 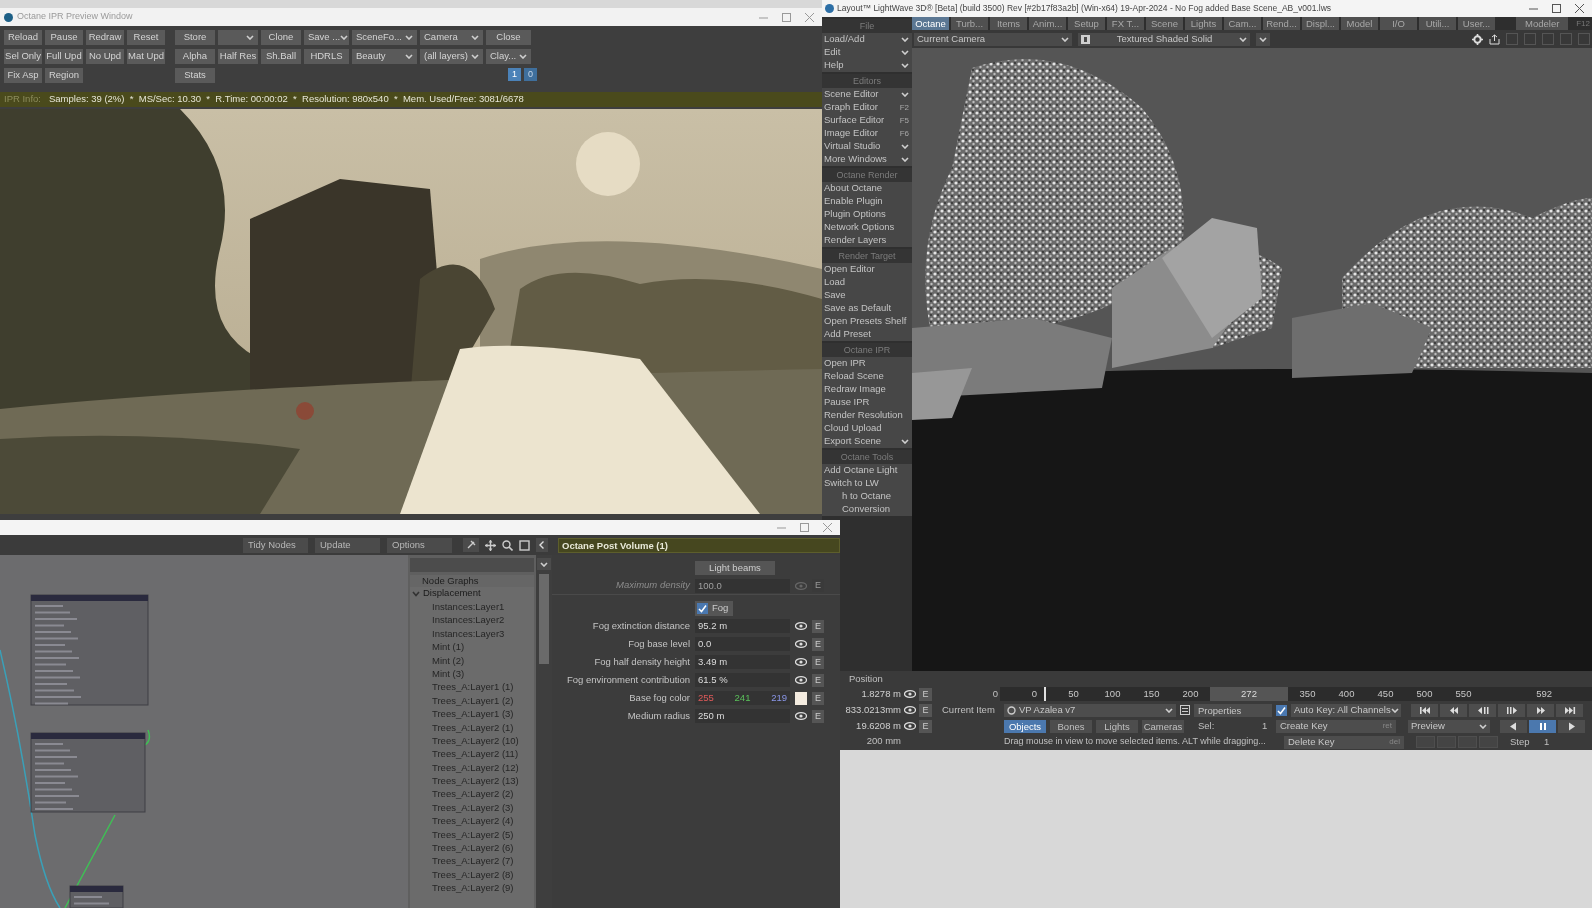 What do you see at coordinates (1477, 39) in the screenshot?
I see `settings-icon` at bounding box center [1477, 39].